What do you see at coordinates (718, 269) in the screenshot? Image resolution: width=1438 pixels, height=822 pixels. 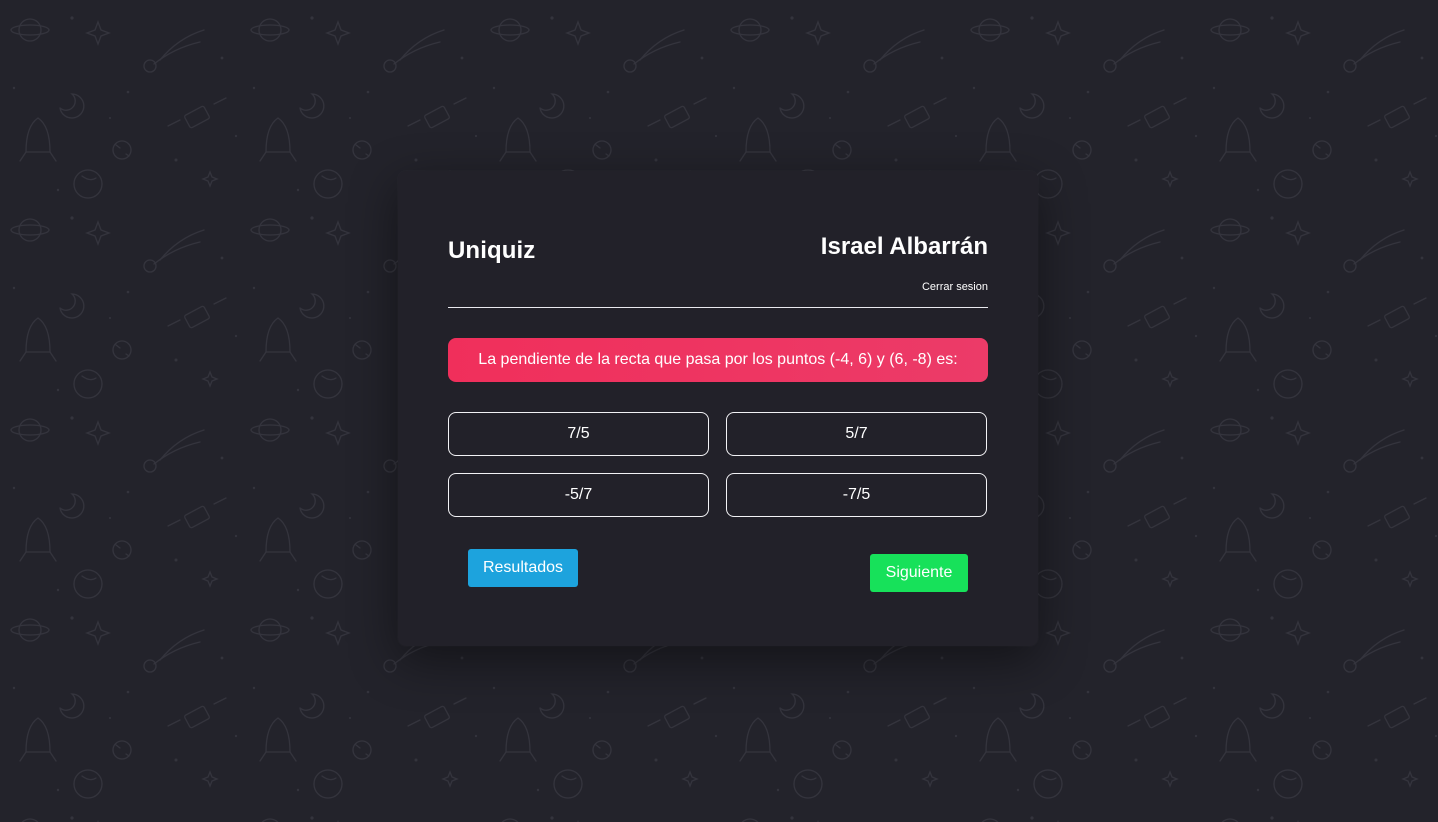 I see `card-header: Uniquiz Israel Albarrán Cerrar sesion` at bounding box center [718, 269].